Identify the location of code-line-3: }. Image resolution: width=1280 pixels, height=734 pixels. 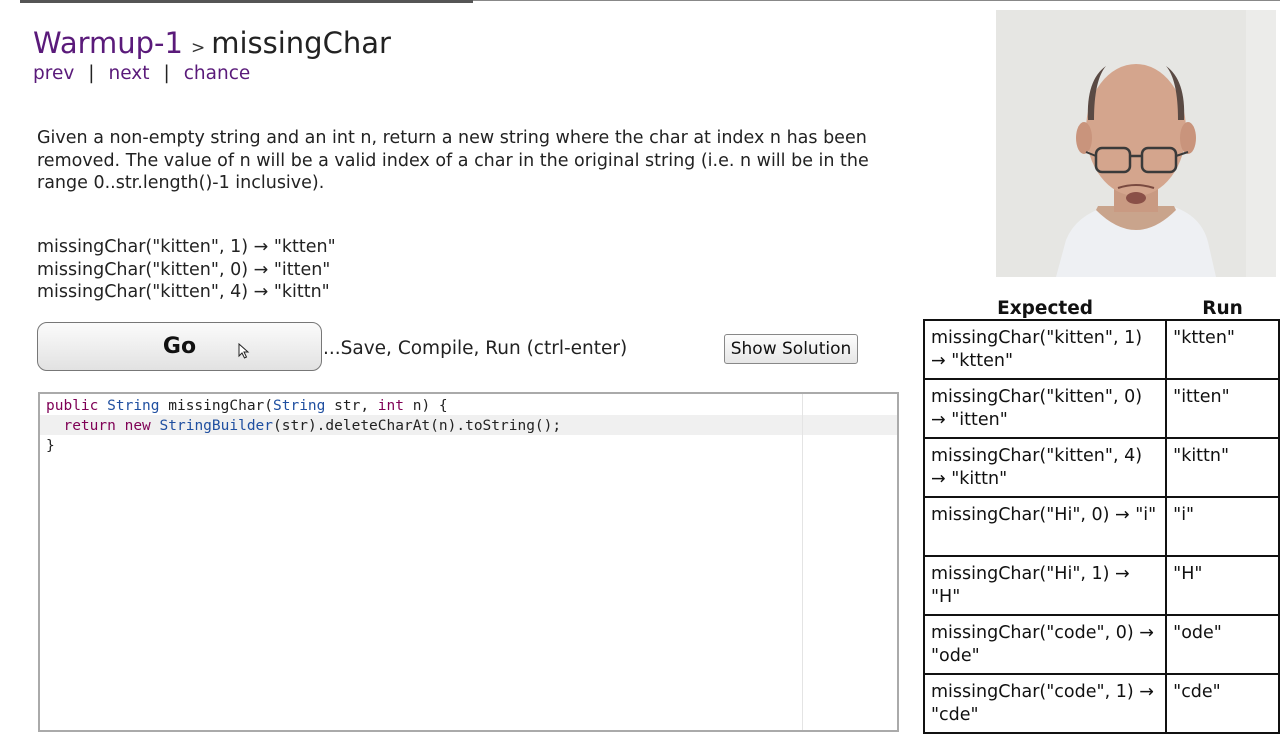
(50, 446).